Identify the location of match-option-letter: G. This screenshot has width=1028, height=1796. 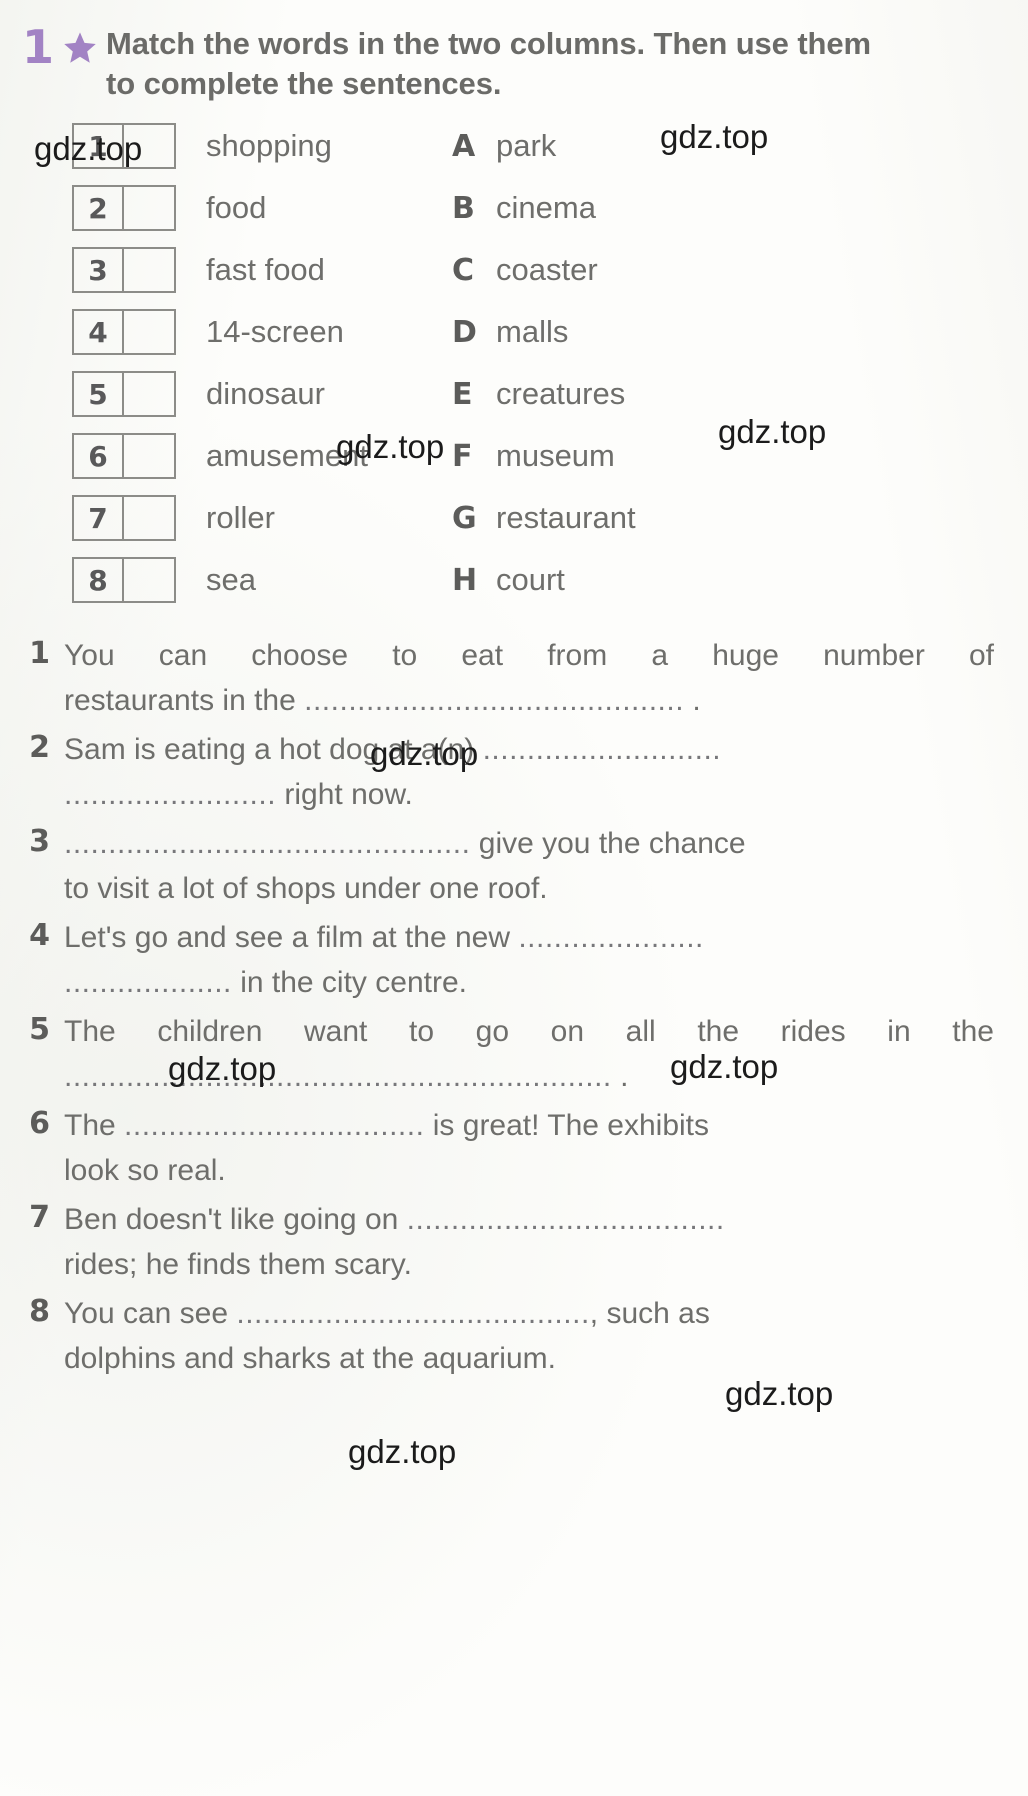
(464, 518).